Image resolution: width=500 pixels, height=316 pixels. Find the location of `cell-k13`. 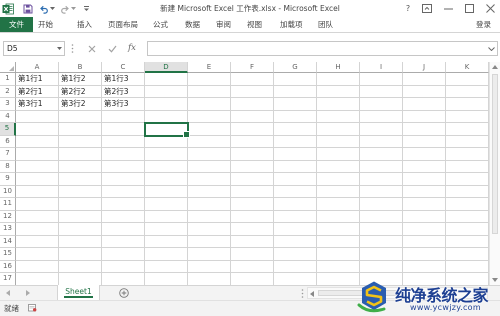

cell-k13 is located at coordinates (467, 229).